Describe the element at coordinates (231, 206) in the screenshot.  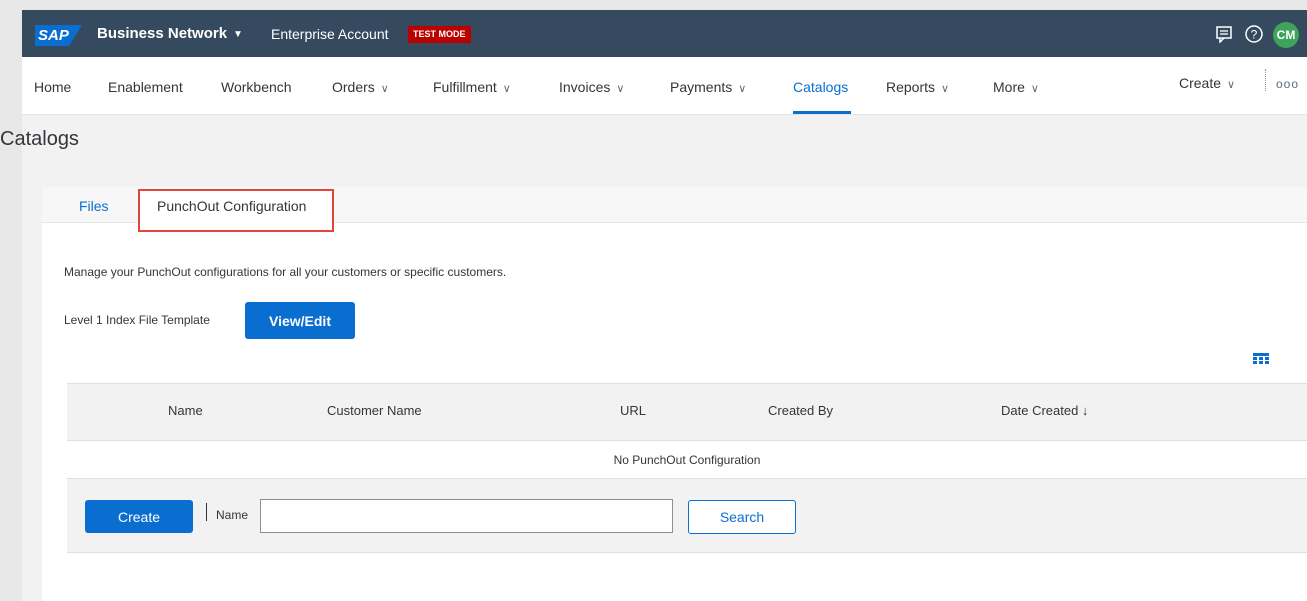
I see `tab-punchout-configuration: PunchOut Configuration` at that location.